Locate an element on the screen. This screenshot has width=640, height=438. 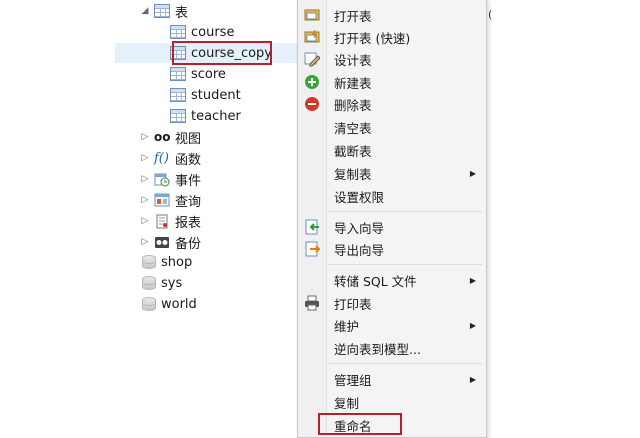
function-icon: f() is located at coordinates (161, 158).